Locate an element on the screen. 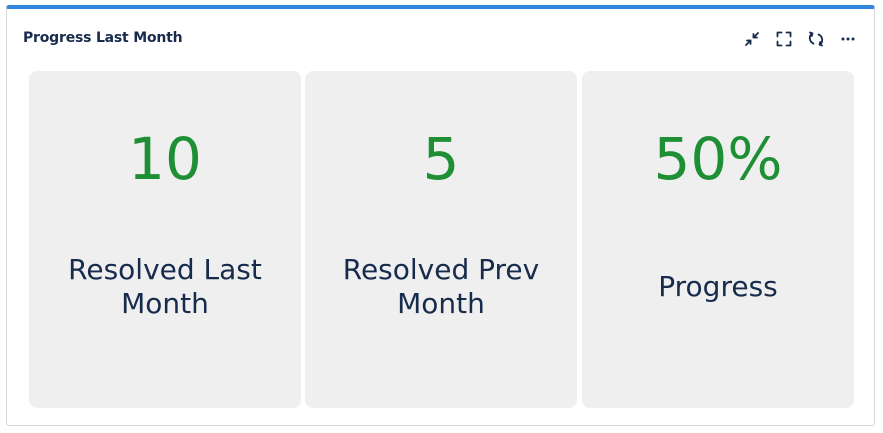  refresh-button is located at coordinates (816, 39).